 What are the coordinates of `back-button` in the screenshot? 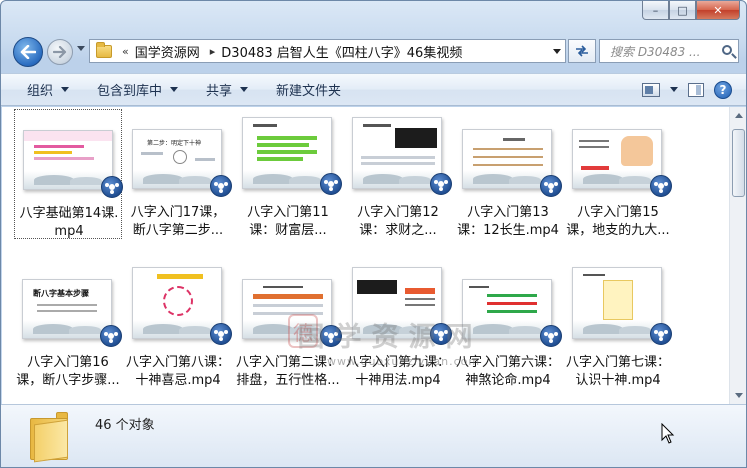 It's located at (28, 52).